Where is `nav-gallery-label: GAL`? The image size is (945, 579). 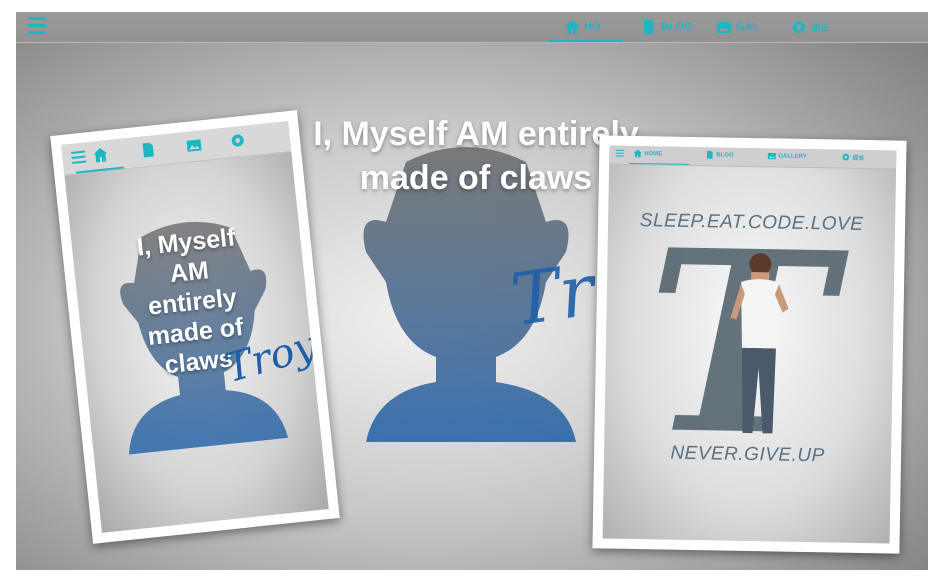
nav-gallery-label: GAL is located at coordinates (748, 27).